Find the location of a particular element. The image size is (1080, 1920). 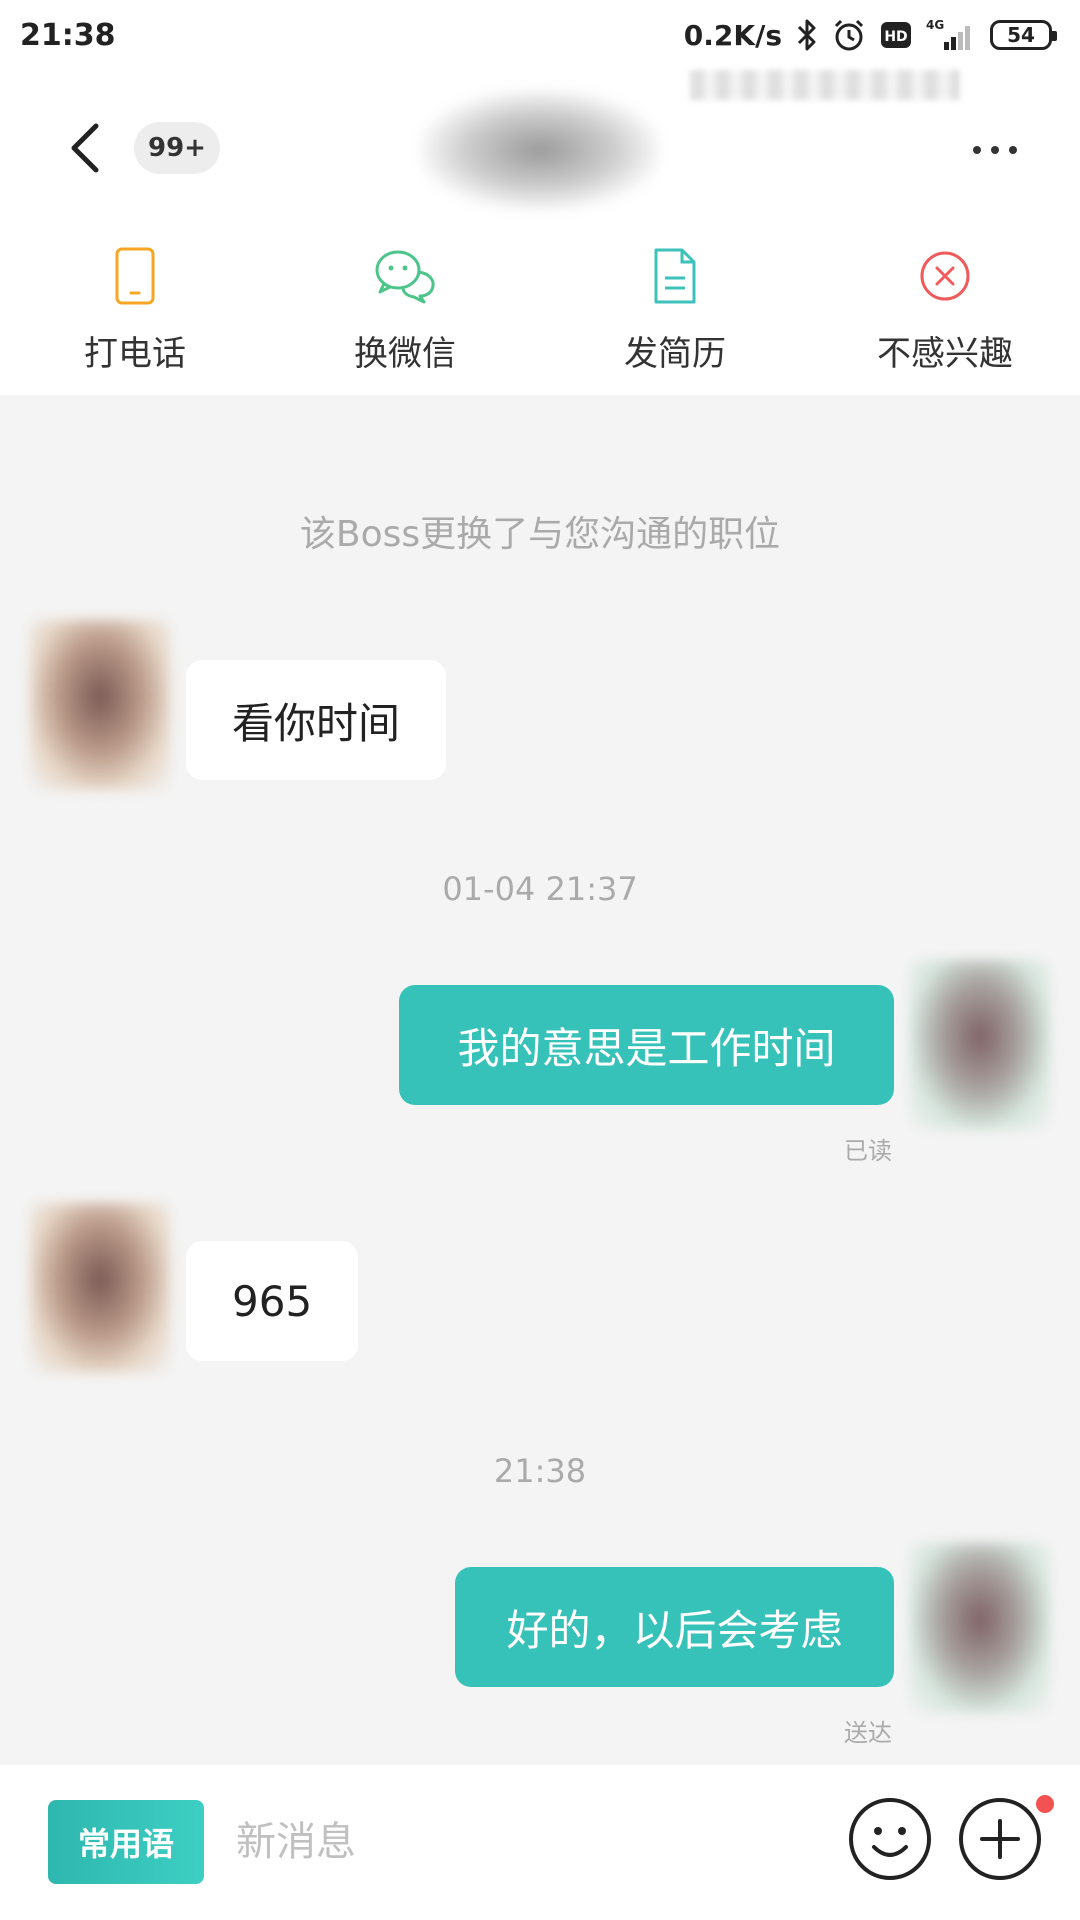

status-time: 21:38 is located at coordinates (68, 35).